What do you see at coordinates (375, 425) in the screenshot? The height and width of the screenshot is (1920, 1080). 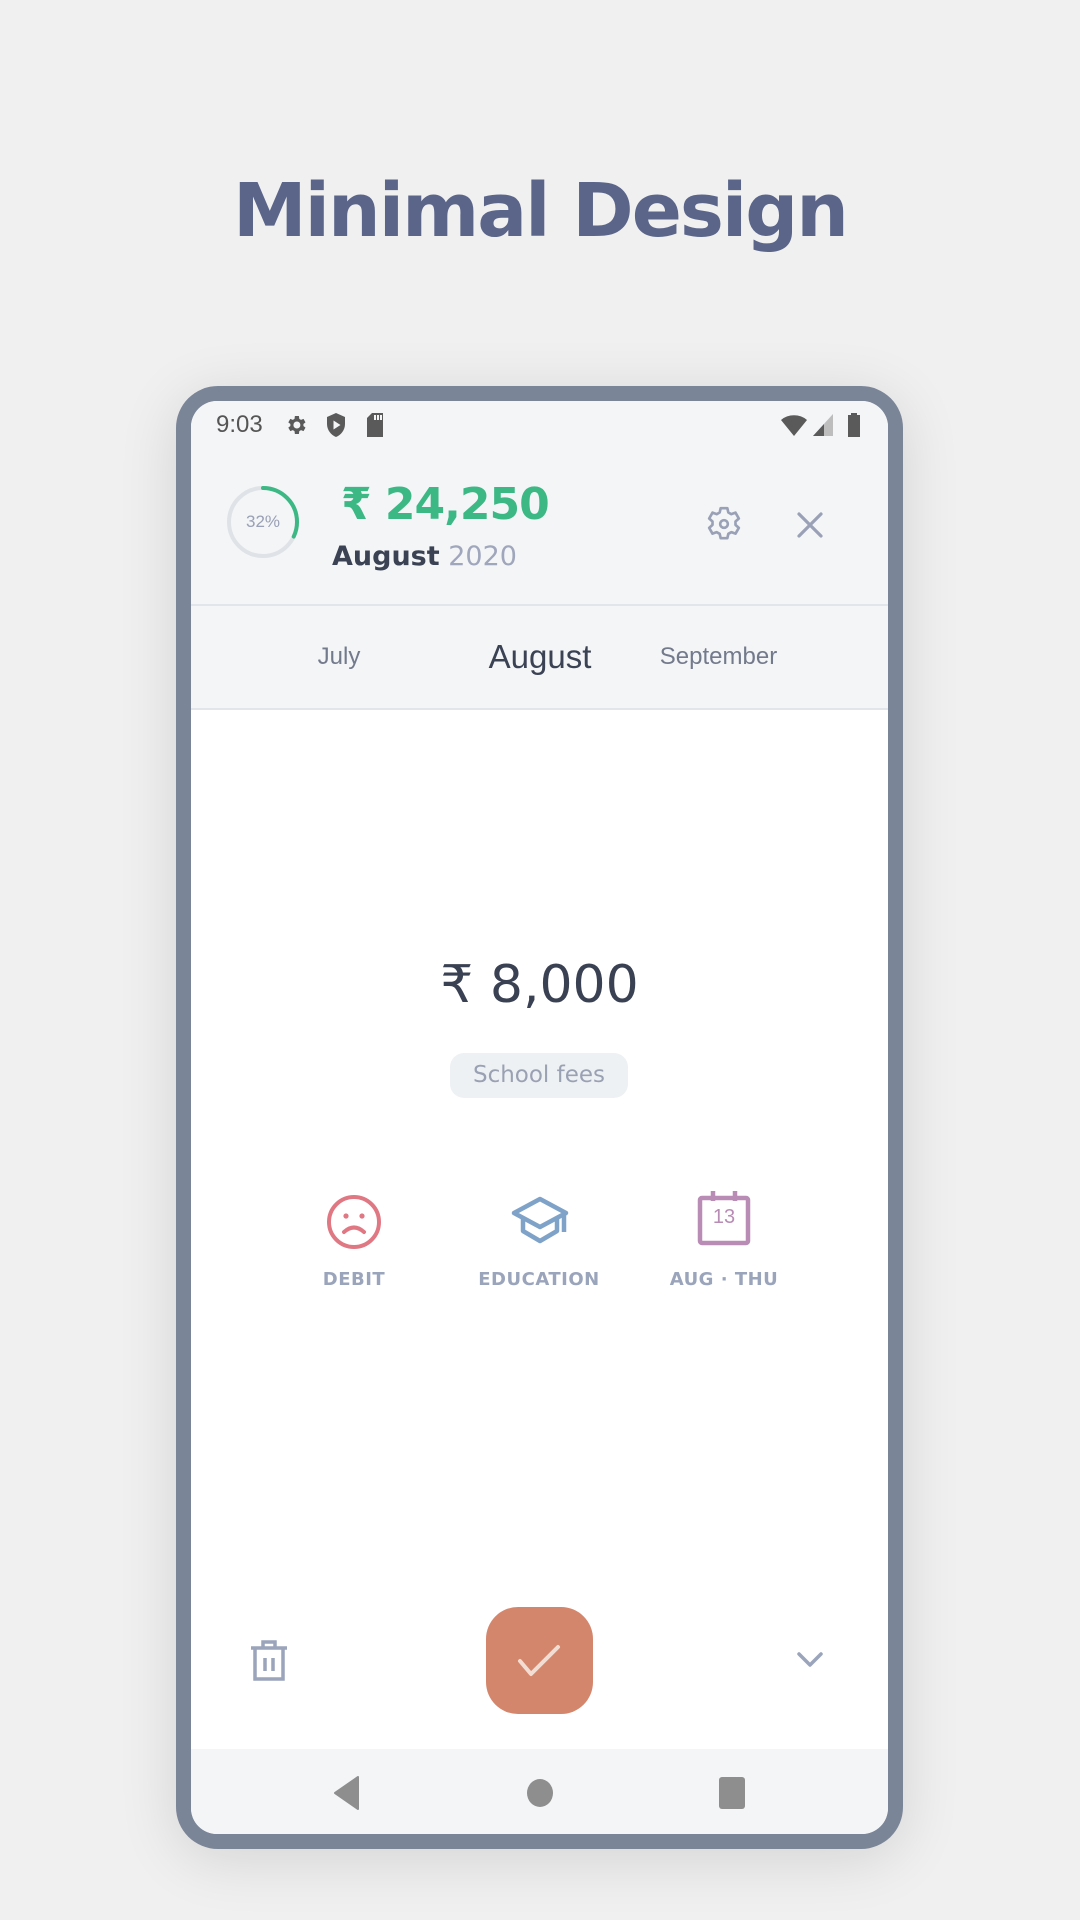 I see `sd-card-icon` at bounding box center [375, 425].